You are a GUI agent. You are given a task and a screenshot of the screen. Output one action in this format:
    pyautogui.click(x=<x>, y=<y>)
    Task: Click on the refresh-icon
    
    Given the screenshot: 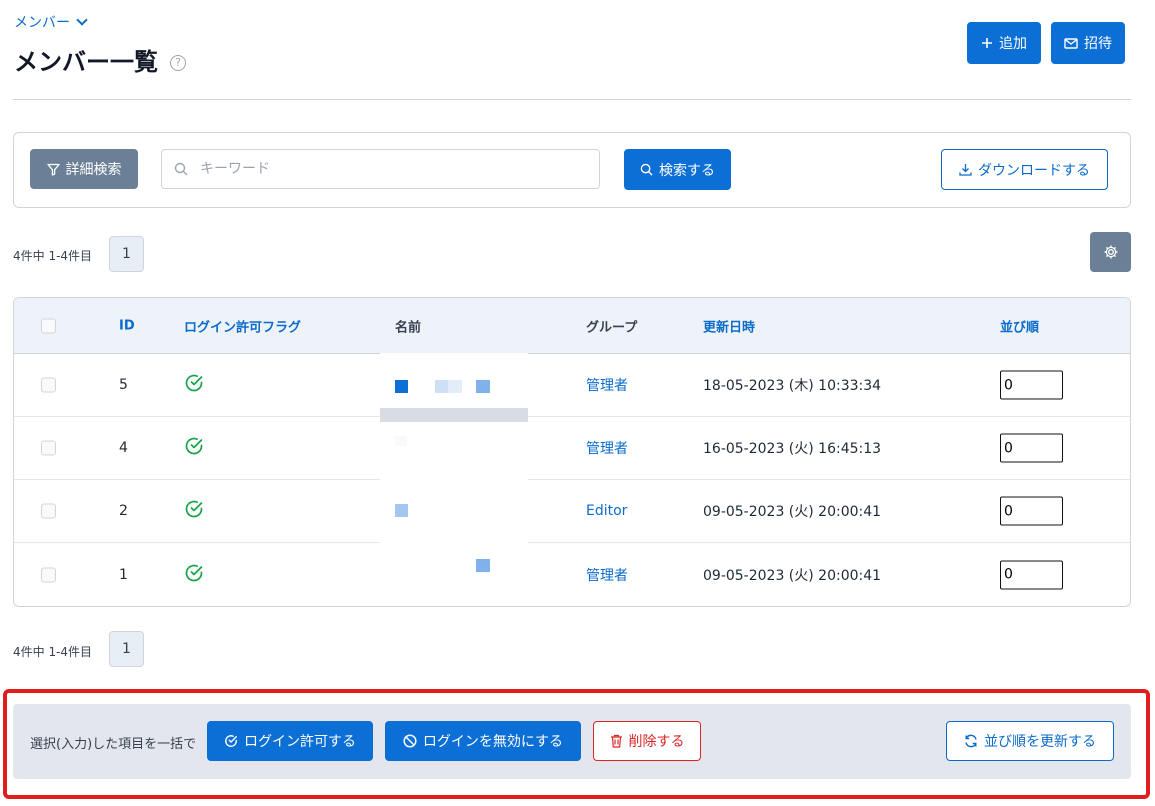 What is the action you would take?
    pyautogui.click(x=971, y=741)
    